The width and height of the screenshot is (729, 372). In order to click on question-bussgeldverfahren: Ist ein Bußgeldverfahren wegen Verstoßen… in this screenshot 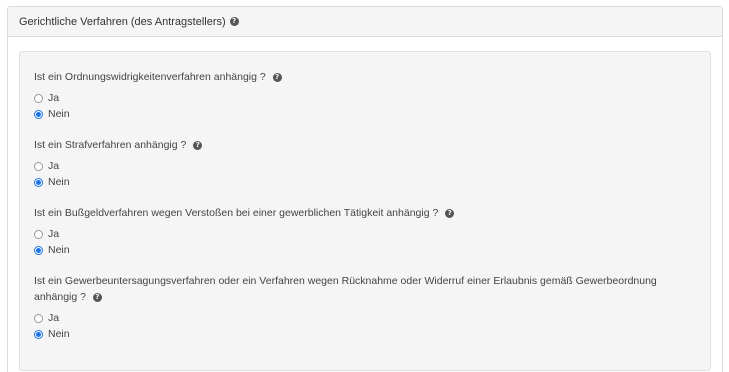, I will do `click(366, 213)`.